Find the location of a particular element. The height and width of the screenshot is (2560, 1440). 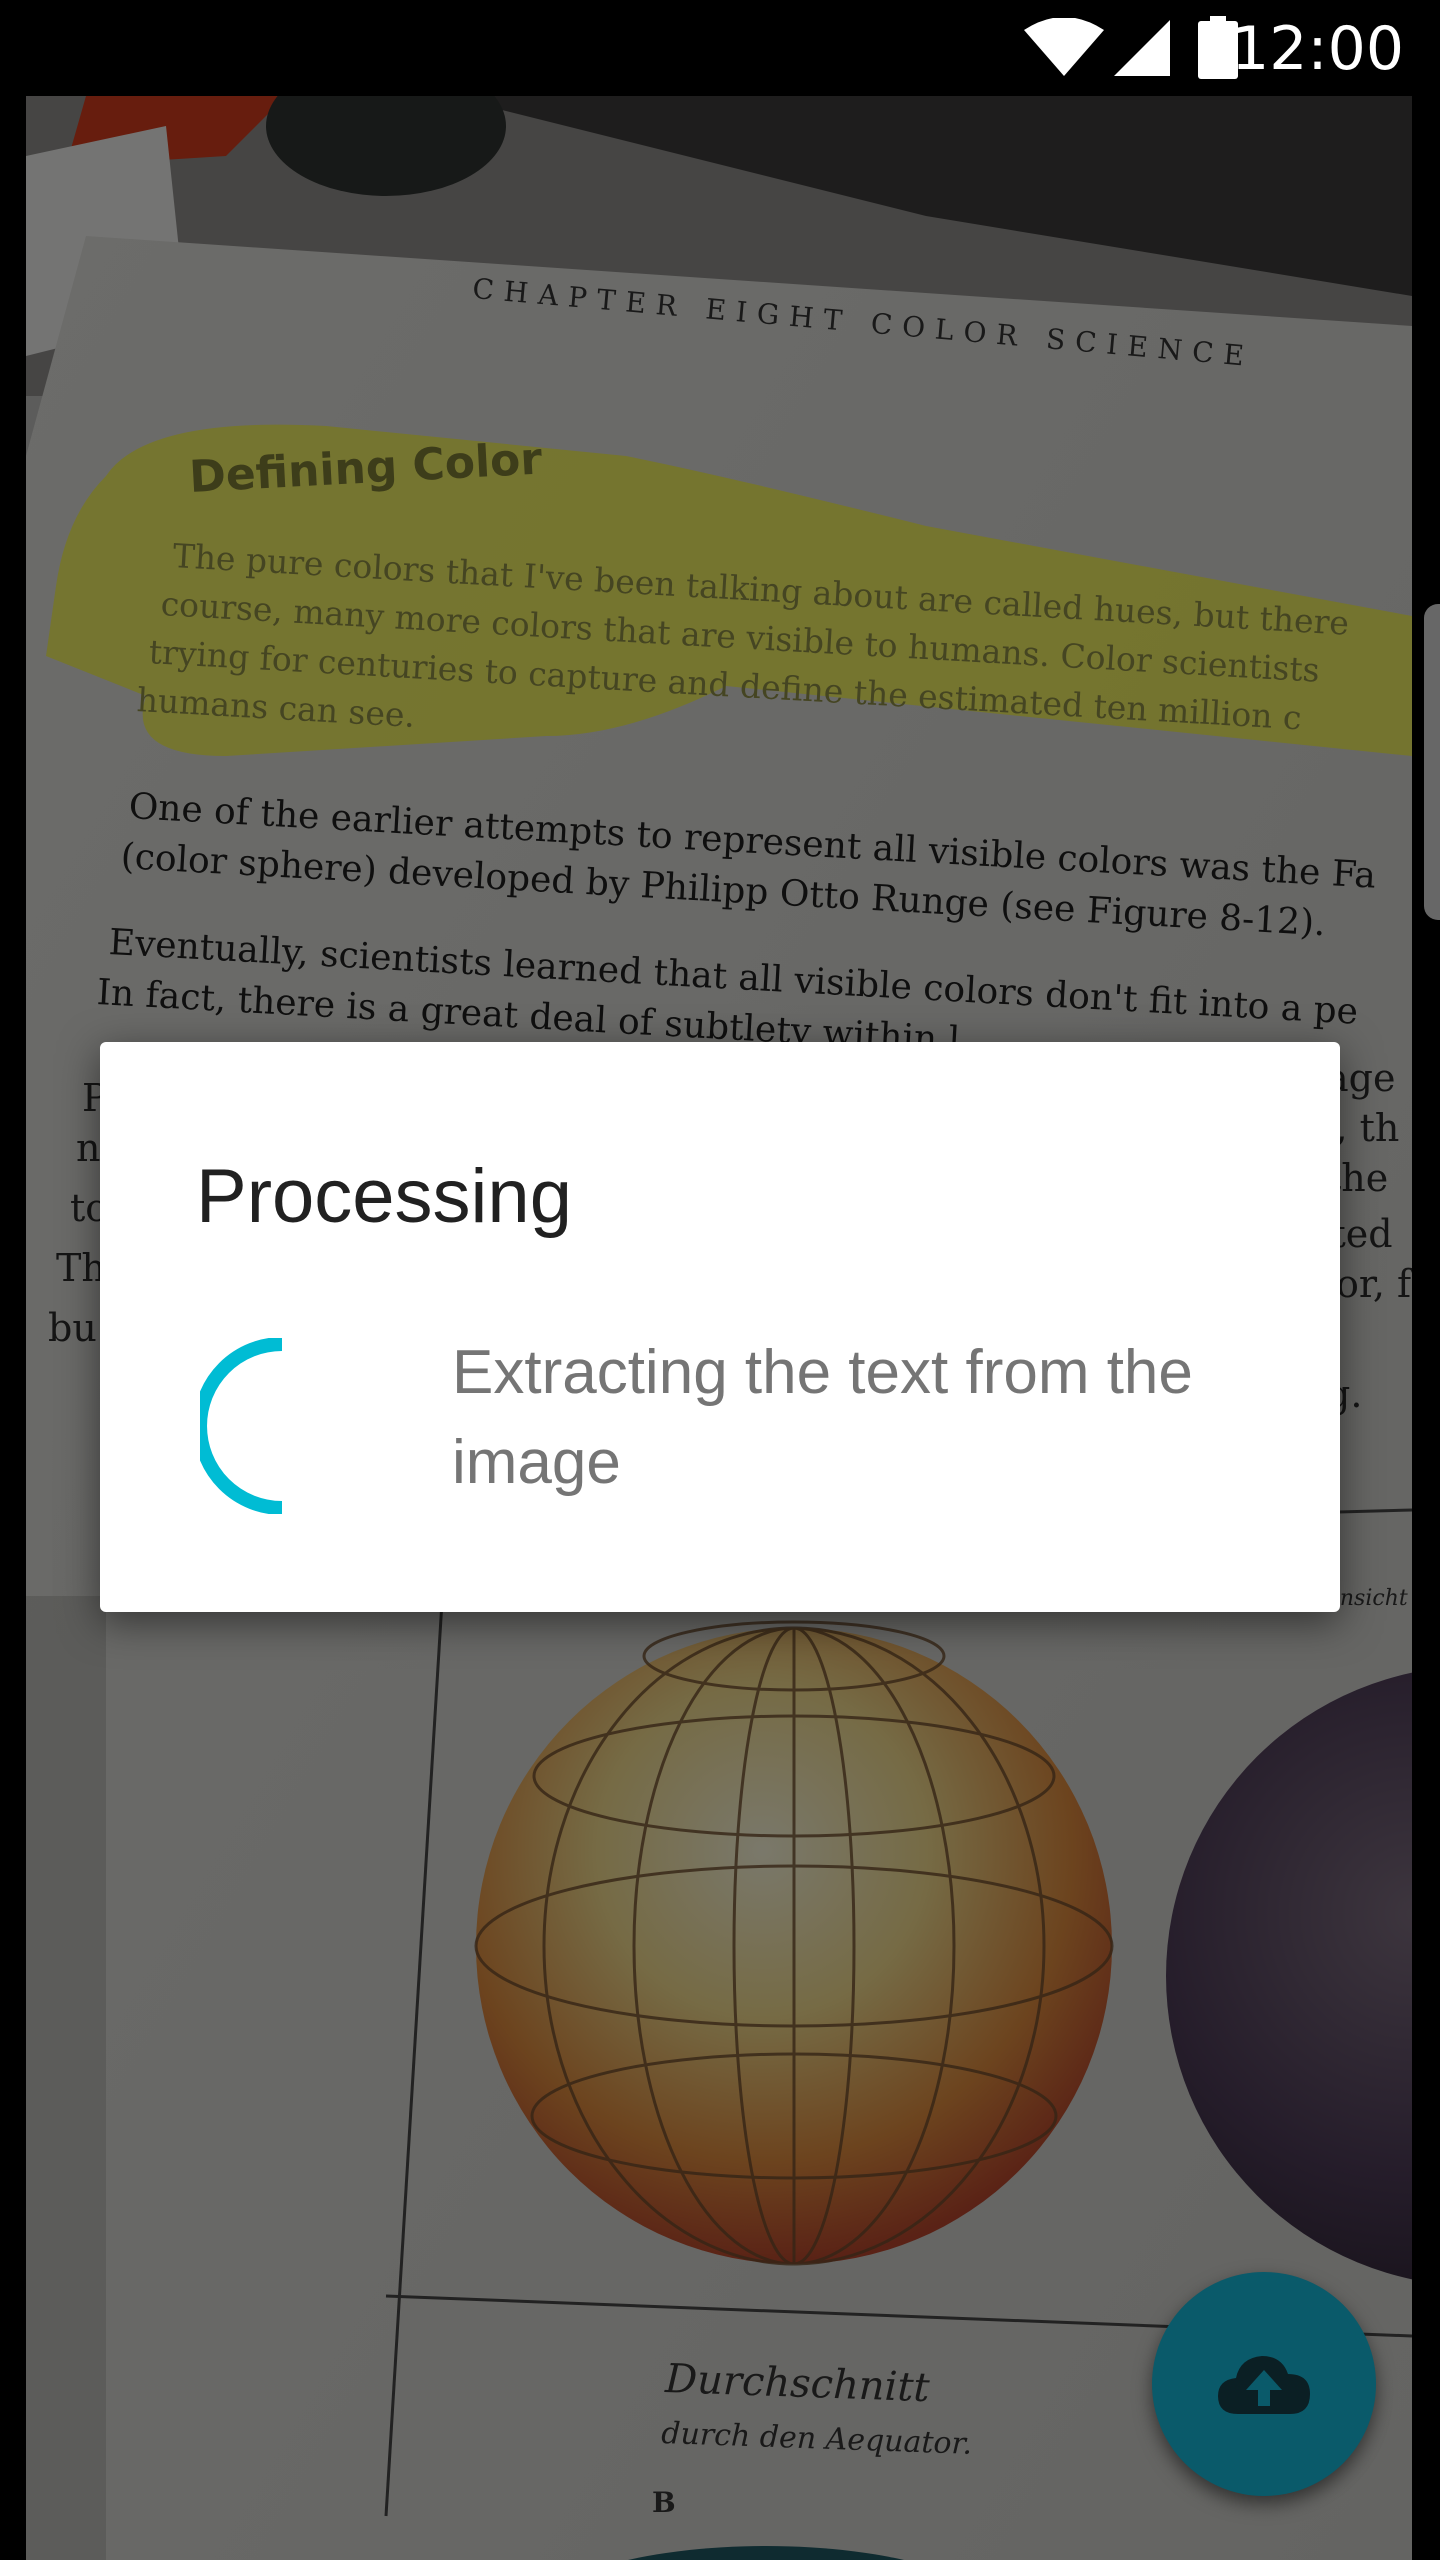

status-bar: 12:00 is located at coordinates (720, 48).